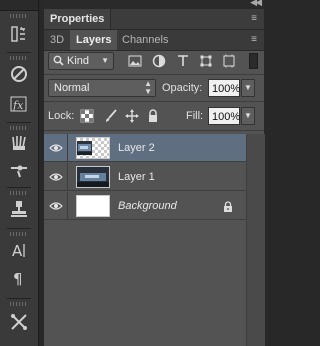  I want to click on type-layer-filter-icon, so click(183, 61).